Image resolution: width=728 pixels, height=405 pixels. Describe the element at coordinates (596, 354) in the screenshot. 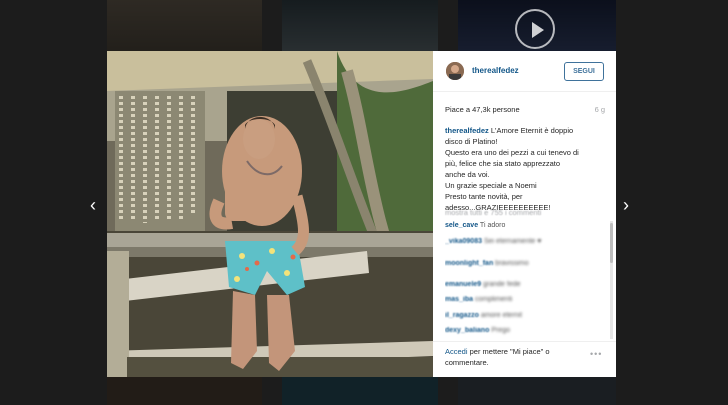

I see `more-options-icon: •••` at that location.